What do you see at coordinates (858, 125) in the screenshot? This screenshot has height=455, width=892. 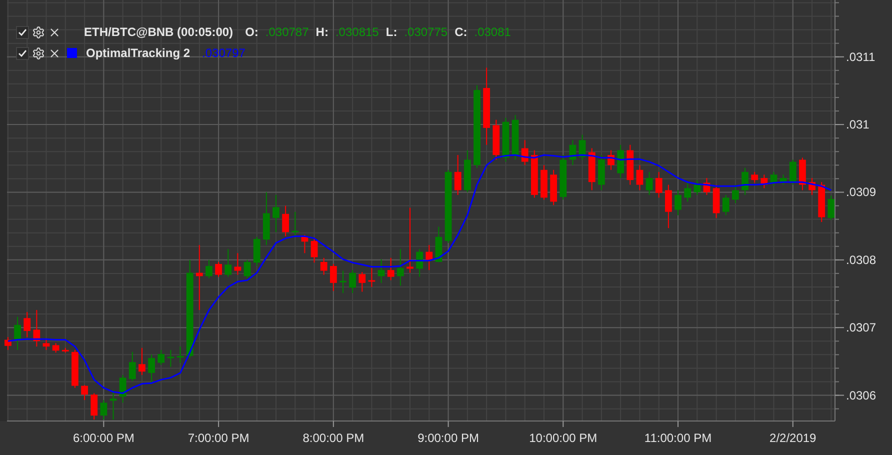 I see `y-axis-label: .031` at bounding box center [858, 125].